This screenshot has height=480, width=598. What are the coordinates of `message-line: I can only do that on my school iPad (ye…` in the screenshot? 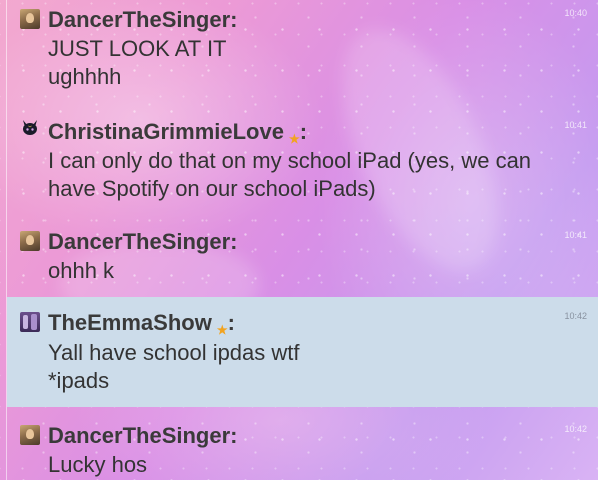 It's located at (290, 160).